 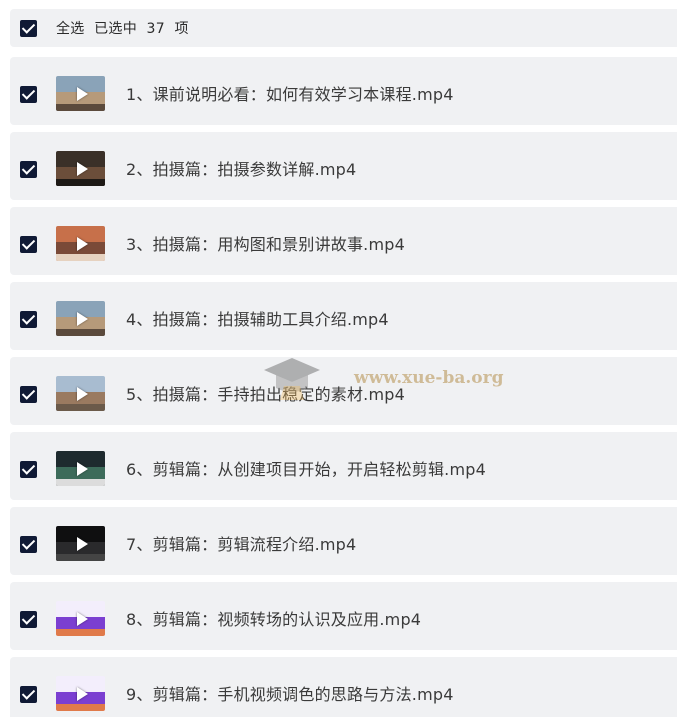 What do you see at coordinates (241, 543) in the screenshot?
I see `video-title: 7、剪辑篇：剪辑流程介绍.mp4` at bounding box center [241, 543].